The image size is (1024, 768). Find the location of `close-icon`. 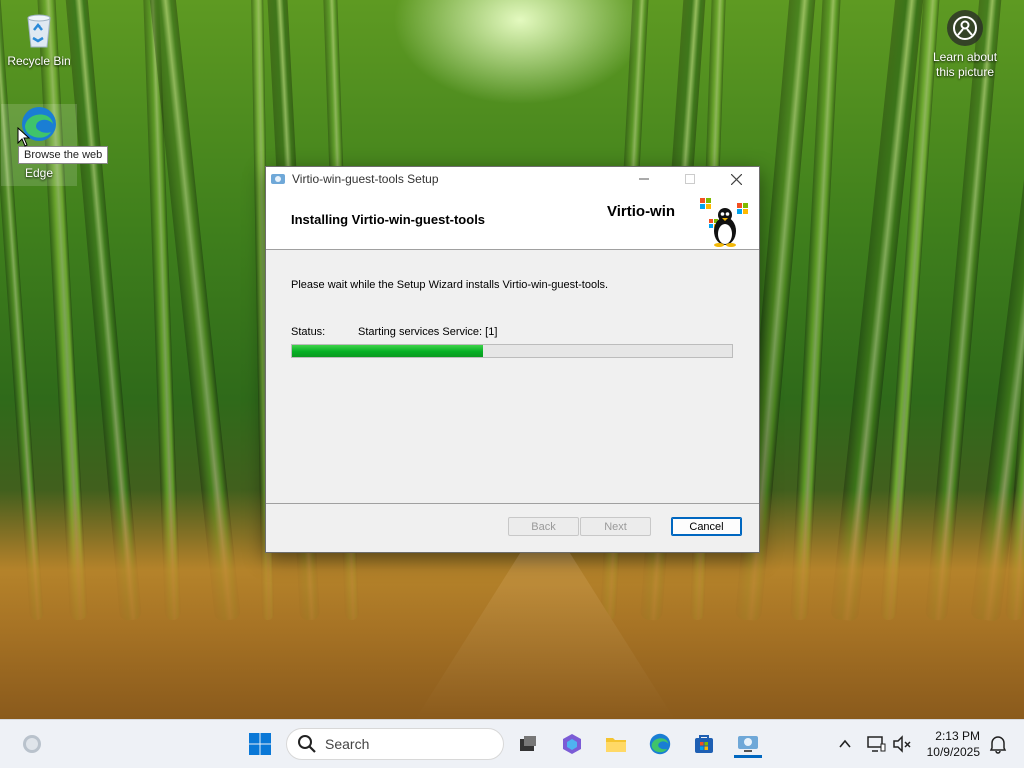

close-icon is located at coordinates (736, 179).